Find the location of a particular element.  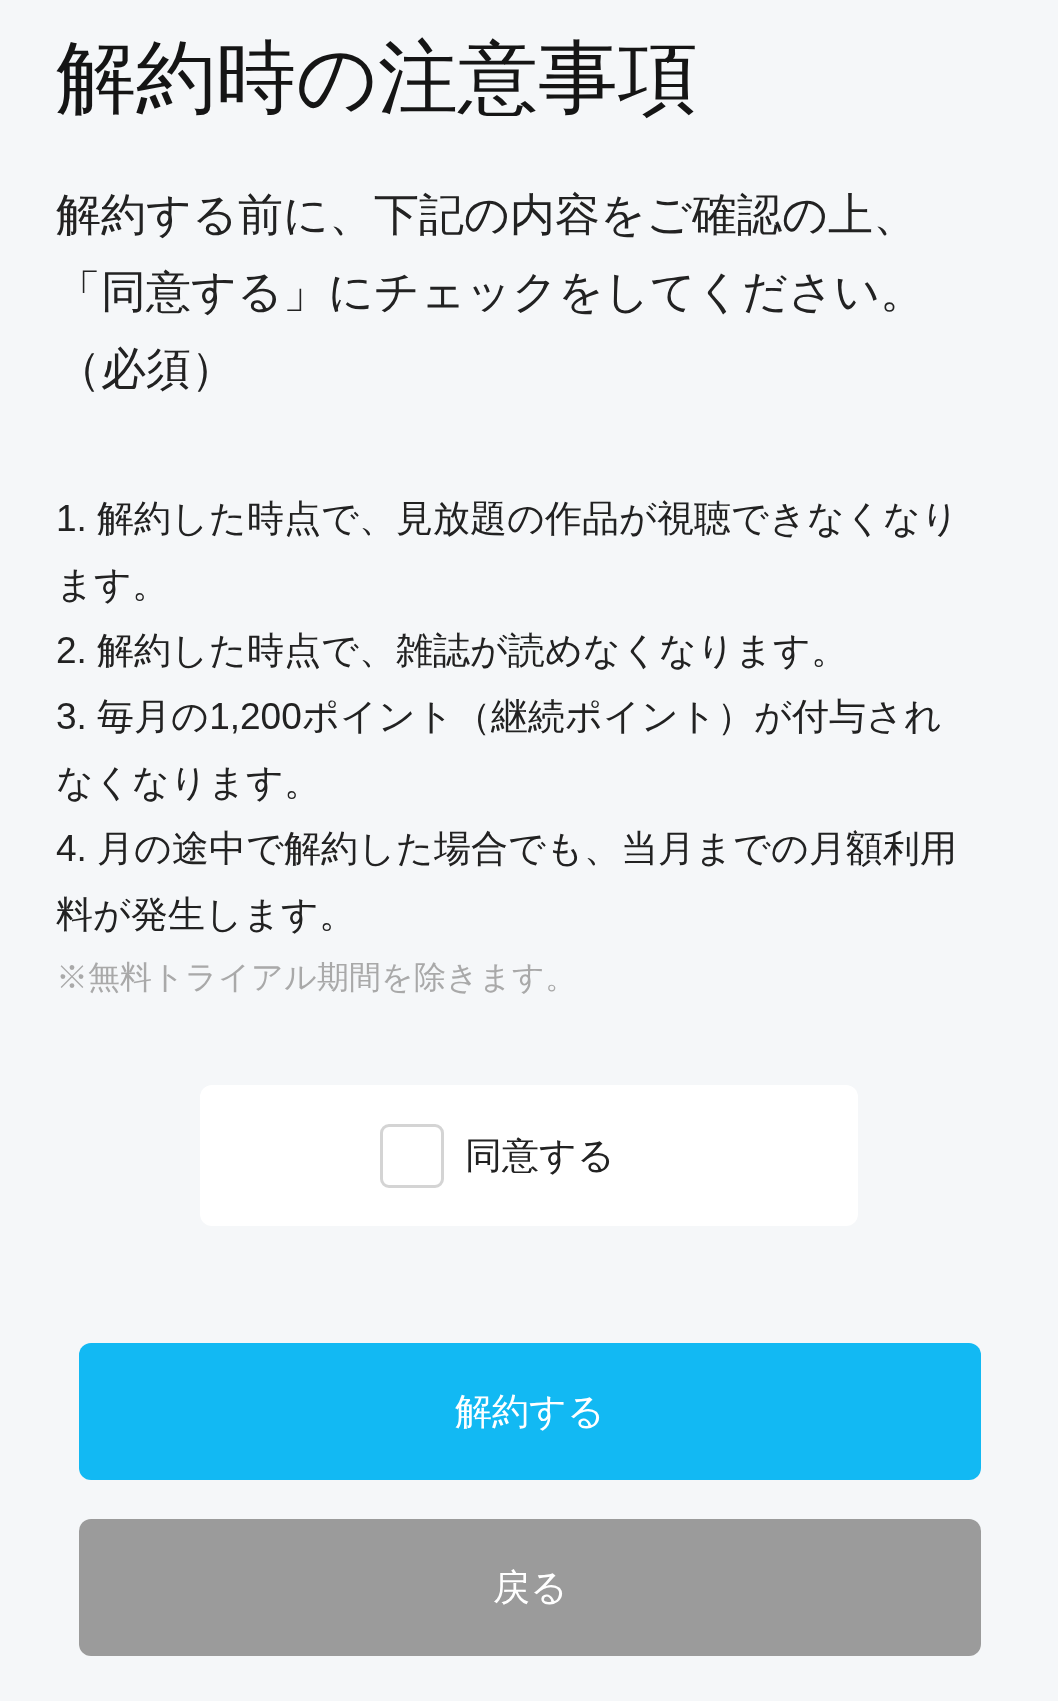

agree-checkbox is located at coordinates (412, 1155).